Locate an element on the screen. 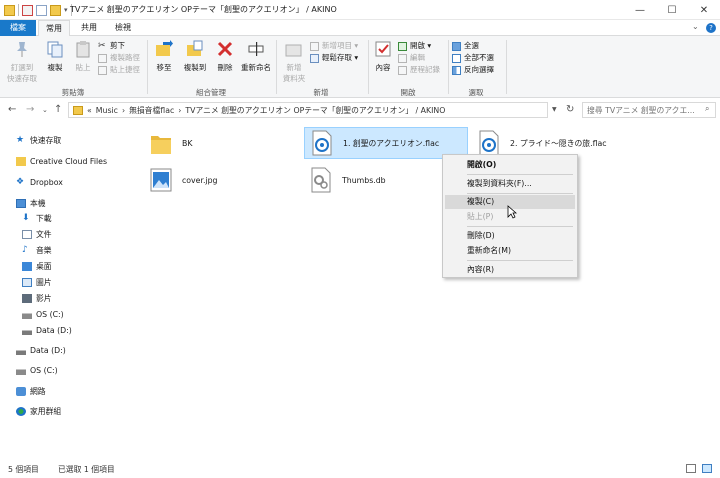 This screenshot has width=720, height=478. video-icon is located at coordinates (27, 298).